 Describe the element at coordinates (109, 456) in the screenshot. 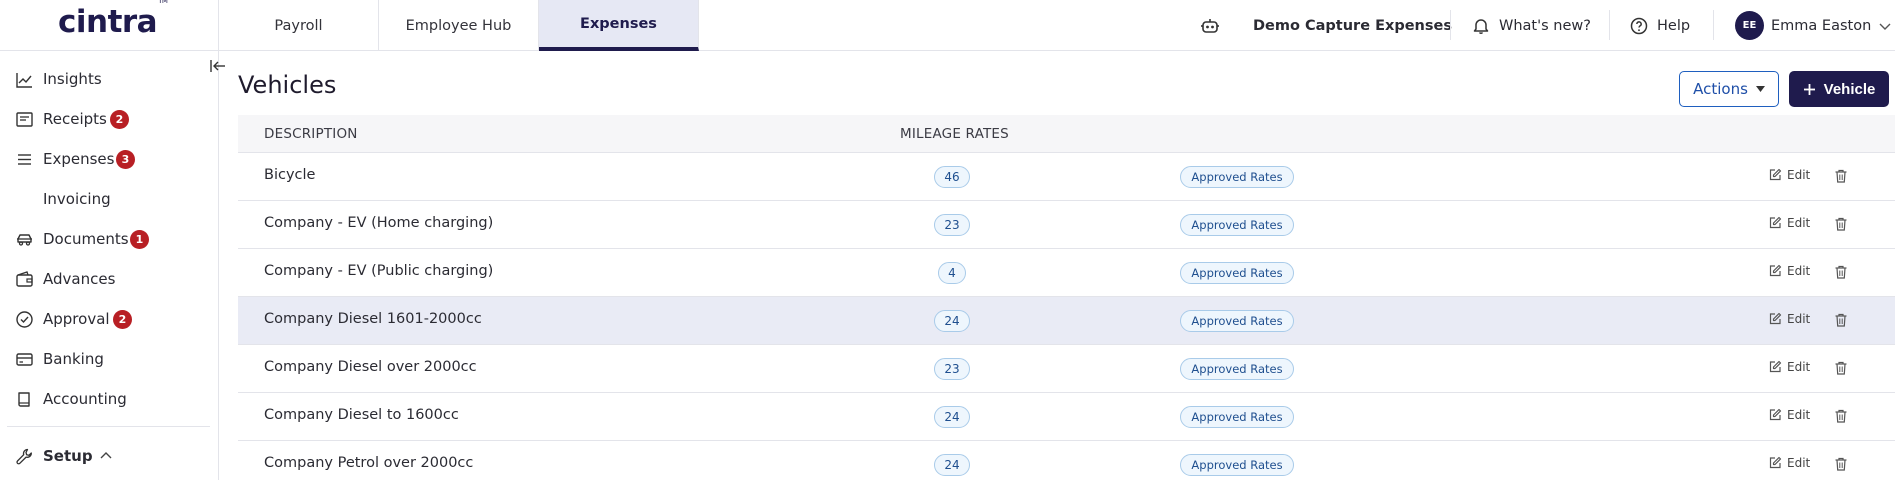

I see `sidebar-item-setup: Setup` at that location.